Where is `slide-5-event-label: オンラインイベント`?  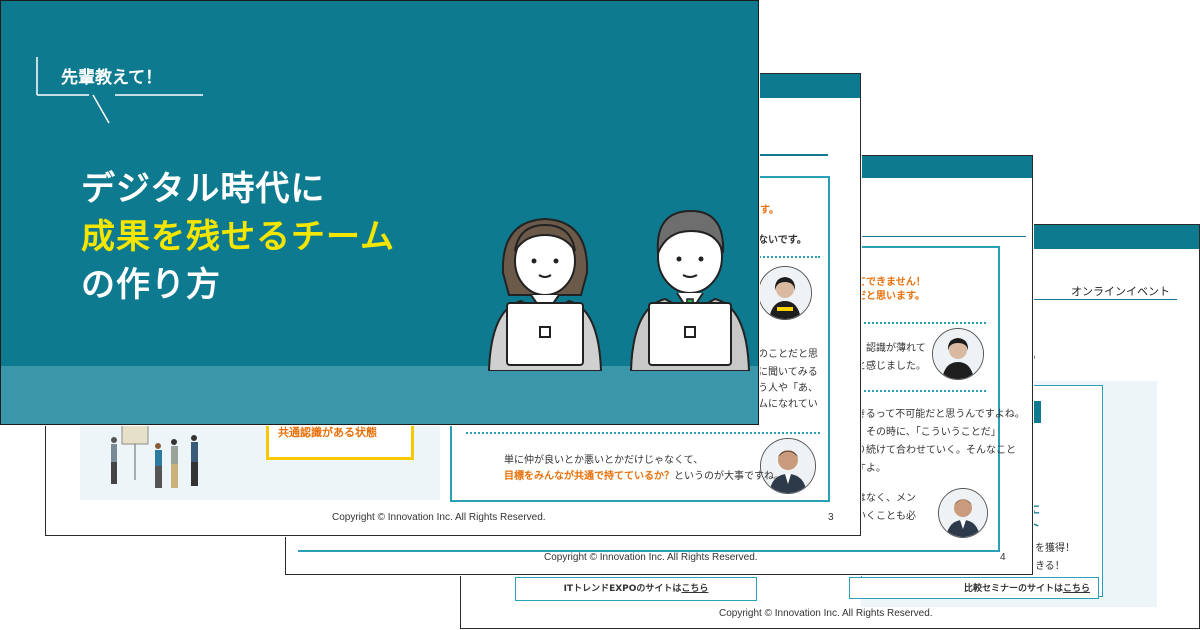
slide-5-event-label: オンラインイベント is located at coordinates (1120, 291).